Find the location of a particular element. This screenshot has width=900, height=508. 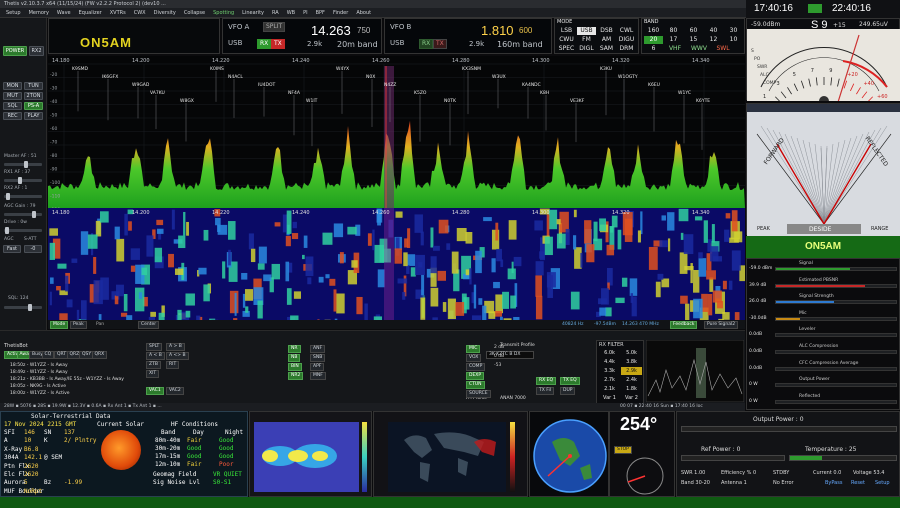

mode-option: SAM is located at coordinates (606, 49).